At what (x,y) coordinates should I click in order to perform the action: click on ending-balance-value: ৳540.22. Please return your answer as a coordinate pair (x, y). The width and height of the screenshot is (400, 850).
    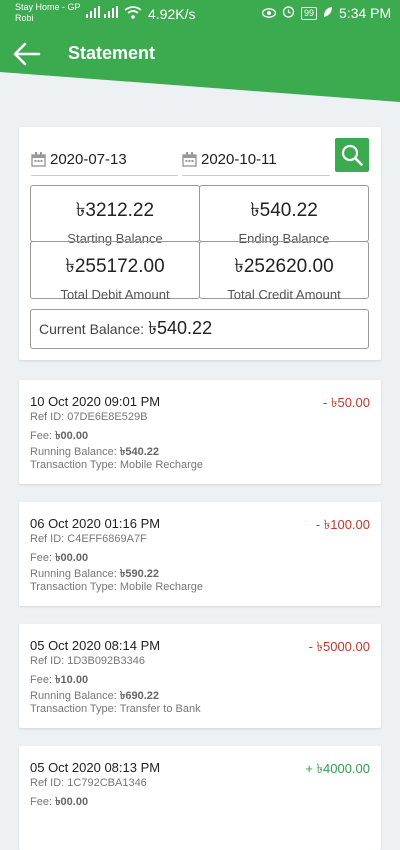
    Looking at the image, I should click on (284, 210).